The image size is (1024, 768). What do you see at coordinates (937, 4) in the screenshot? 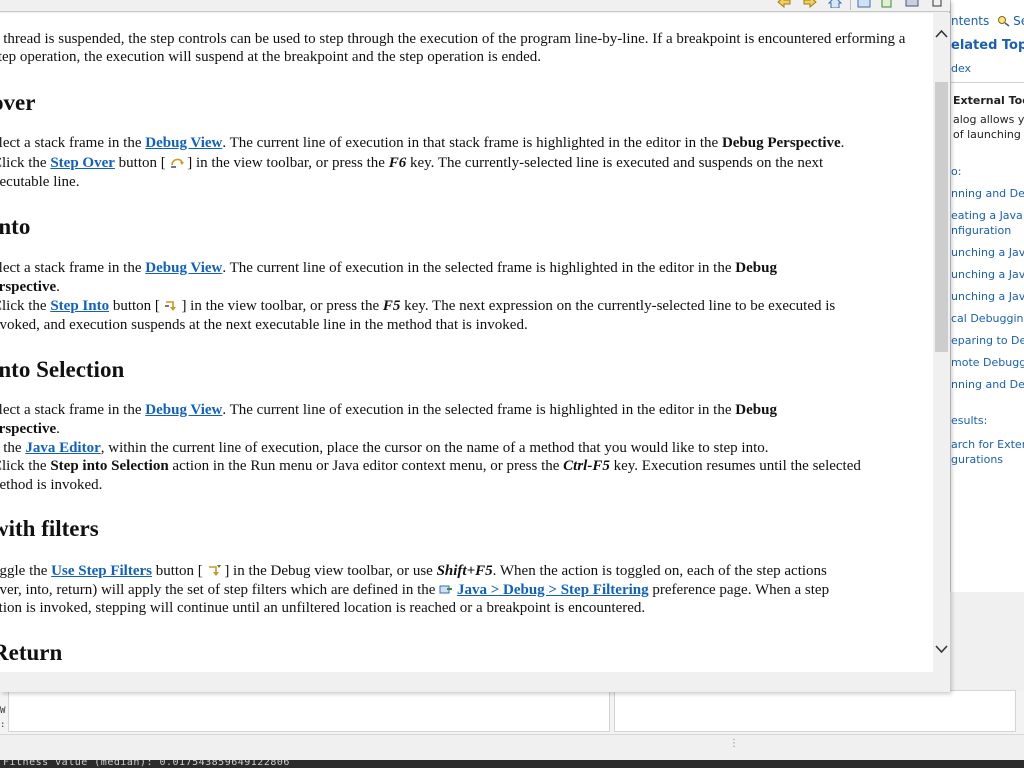
I see `maximize-icon` at bounding box center [937, 4].